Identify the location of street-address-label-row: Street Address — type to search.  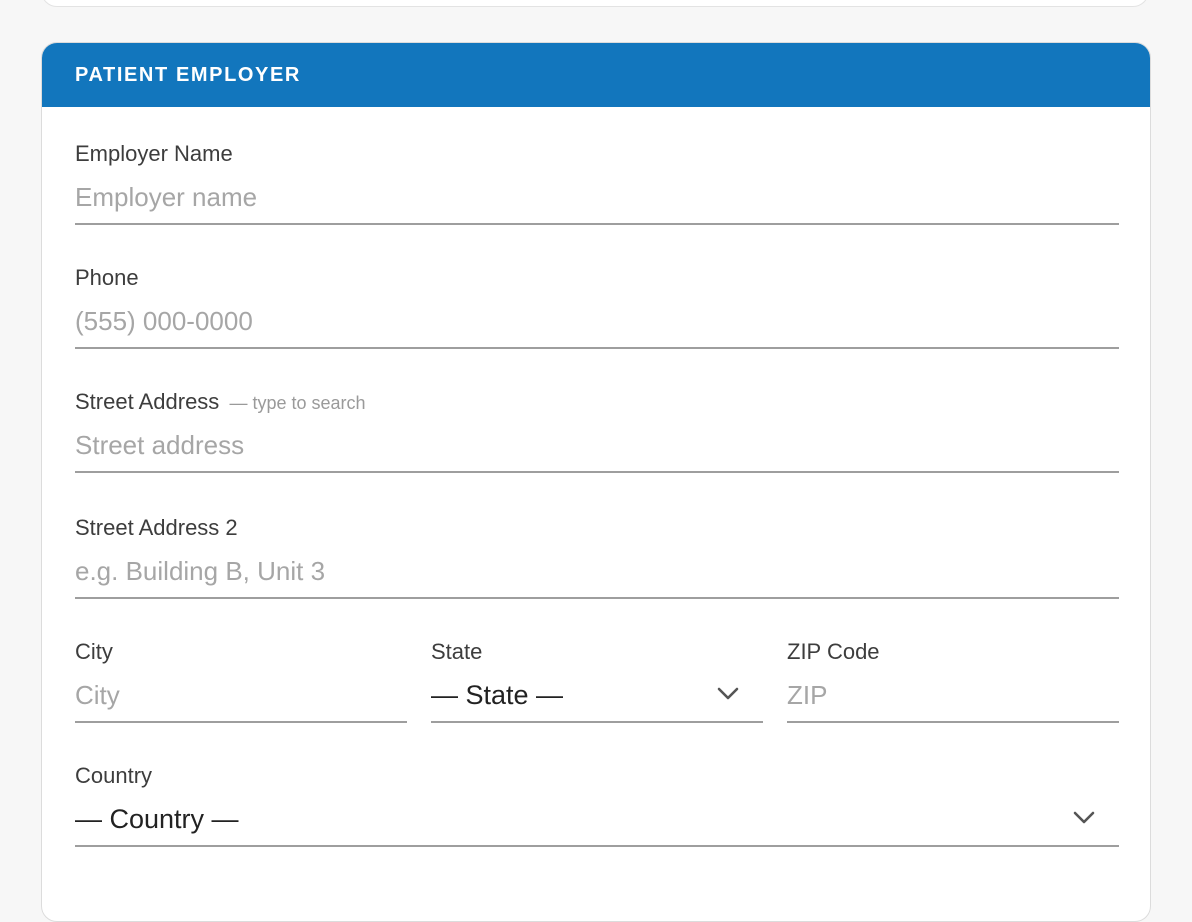
(220, 402).